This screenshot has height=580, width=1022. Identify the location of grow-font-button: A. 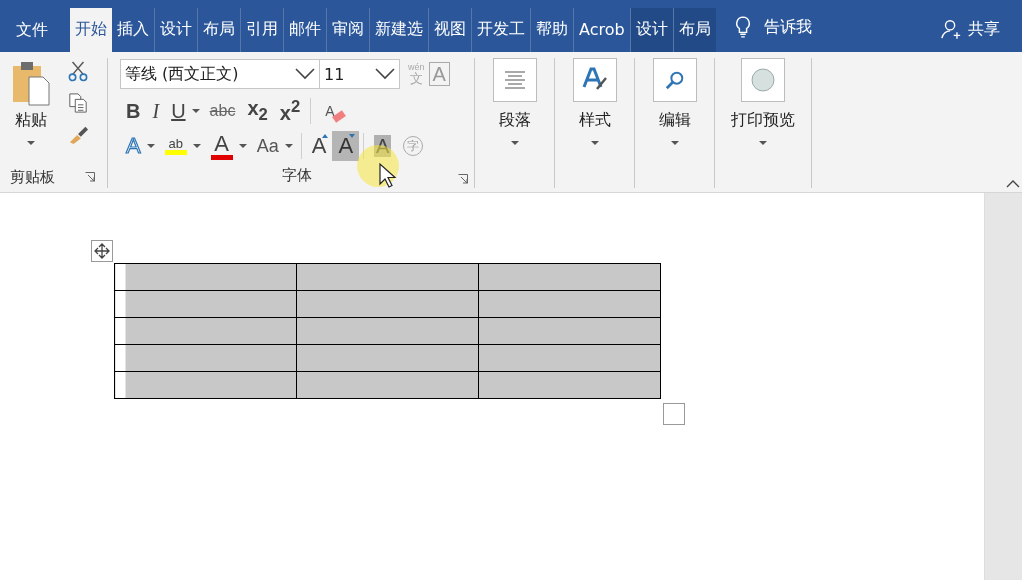
(319, 146).